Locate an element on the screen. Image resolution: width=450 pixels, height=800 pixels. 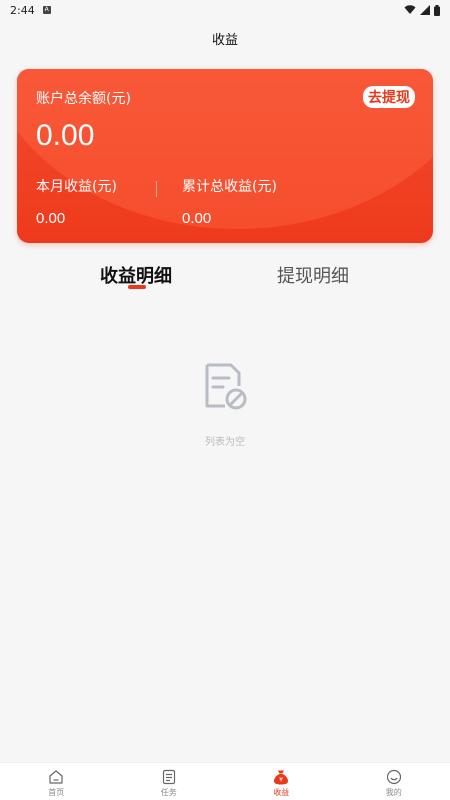
withdraw-button: 去提现 is located at coordinates (389, 97).